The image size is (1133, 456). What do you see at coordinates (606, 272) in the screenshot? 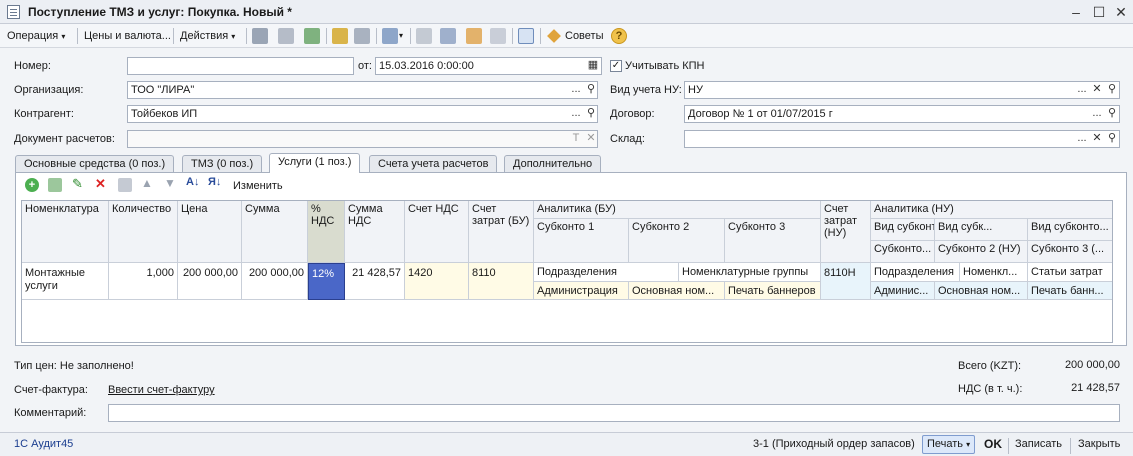
I see `cell-bu-kind-1: Подразделения` at bounding box center [606, 272].